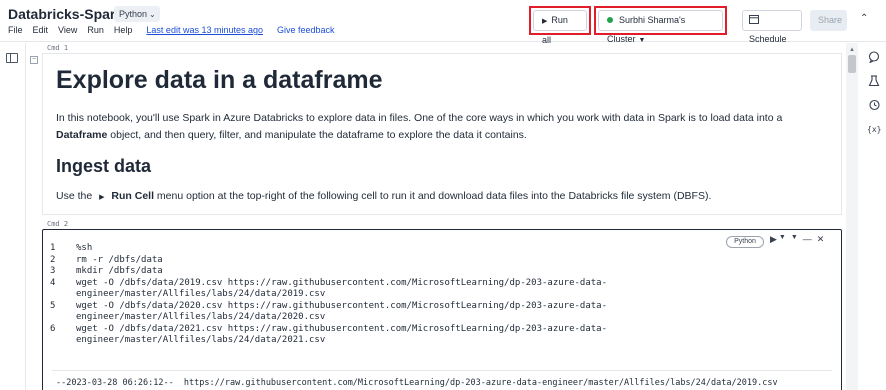 This screenshot has height=390, width=886. Describe the element at coordinates (106, 259) in the screenshot. I see `code-line: 2 rm -r /dbfs/data` at that location.